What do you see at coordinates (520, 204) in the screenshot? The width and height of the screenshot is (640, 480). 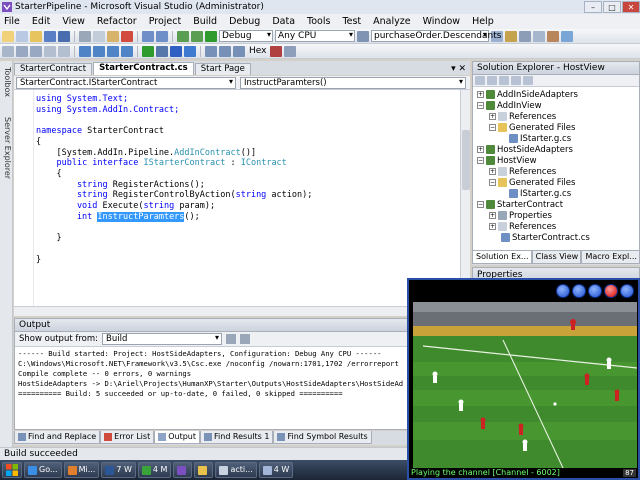 I see `tree-item-startercontract: − StarterContract` at bounding box center [520, 204].